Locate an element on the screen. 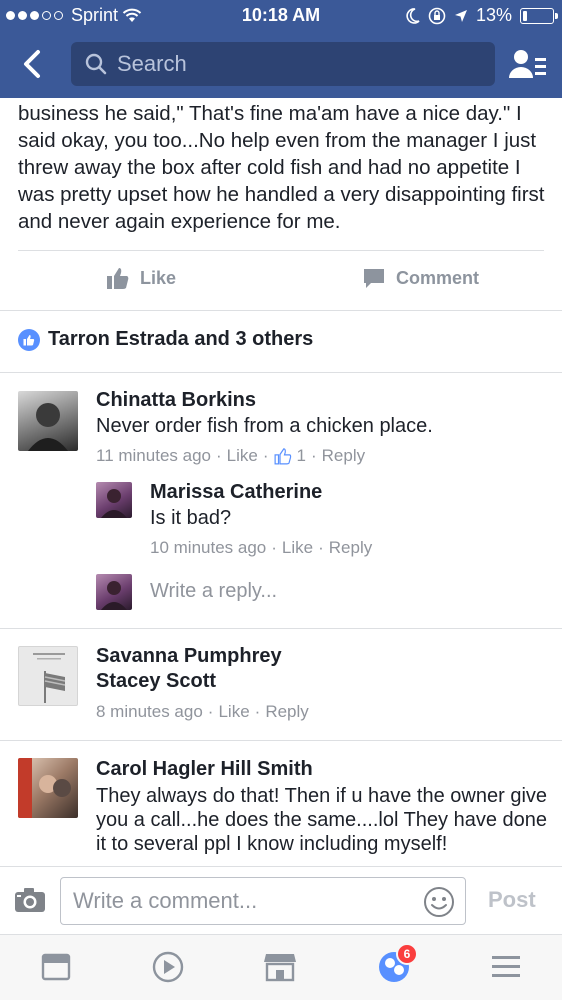 This screenshot has height=1000, width=562. notification-count-badge: 6 is located at coordinates (407, 954).